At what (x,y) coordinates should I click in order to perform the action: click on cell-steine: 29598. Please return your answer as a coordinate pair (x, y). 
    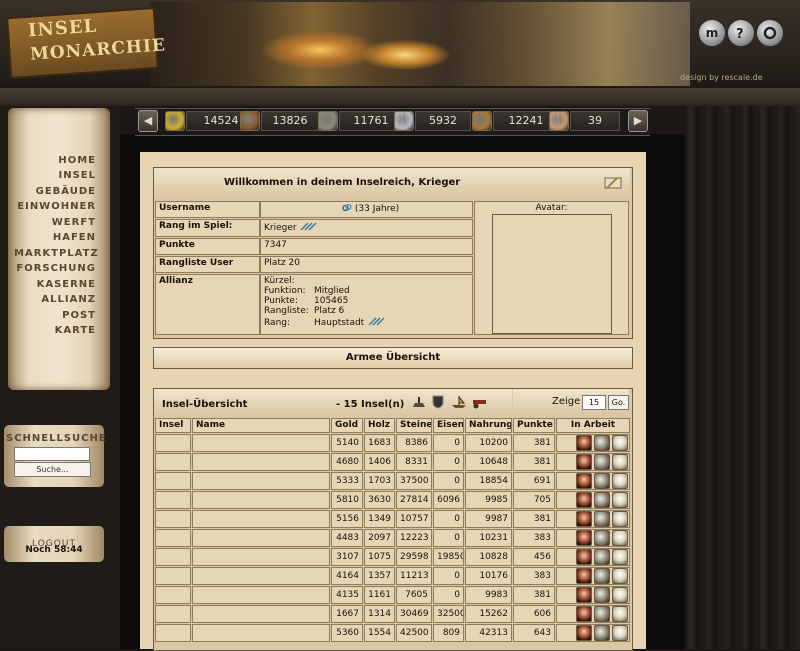
    Looking at the image, I should click on (414, 557).